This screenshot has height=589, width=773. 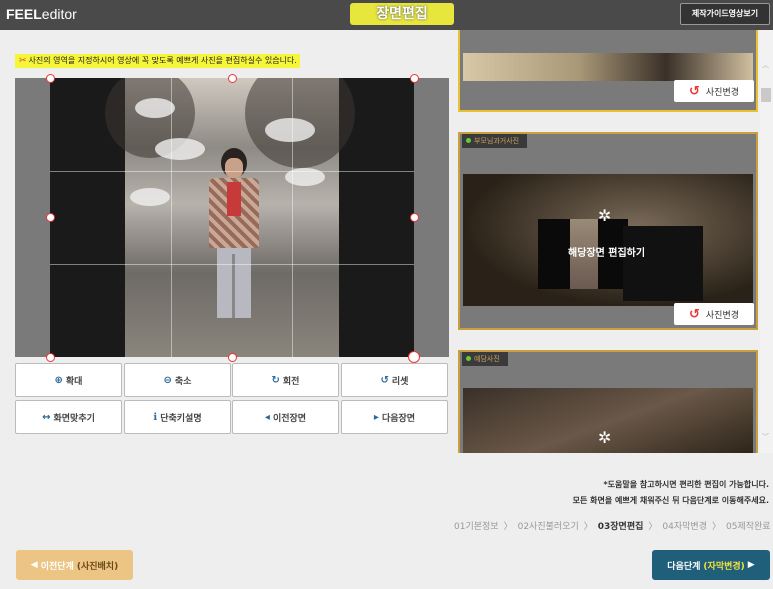 I want to click on crop-handle-right, so click(x=414, y=217).